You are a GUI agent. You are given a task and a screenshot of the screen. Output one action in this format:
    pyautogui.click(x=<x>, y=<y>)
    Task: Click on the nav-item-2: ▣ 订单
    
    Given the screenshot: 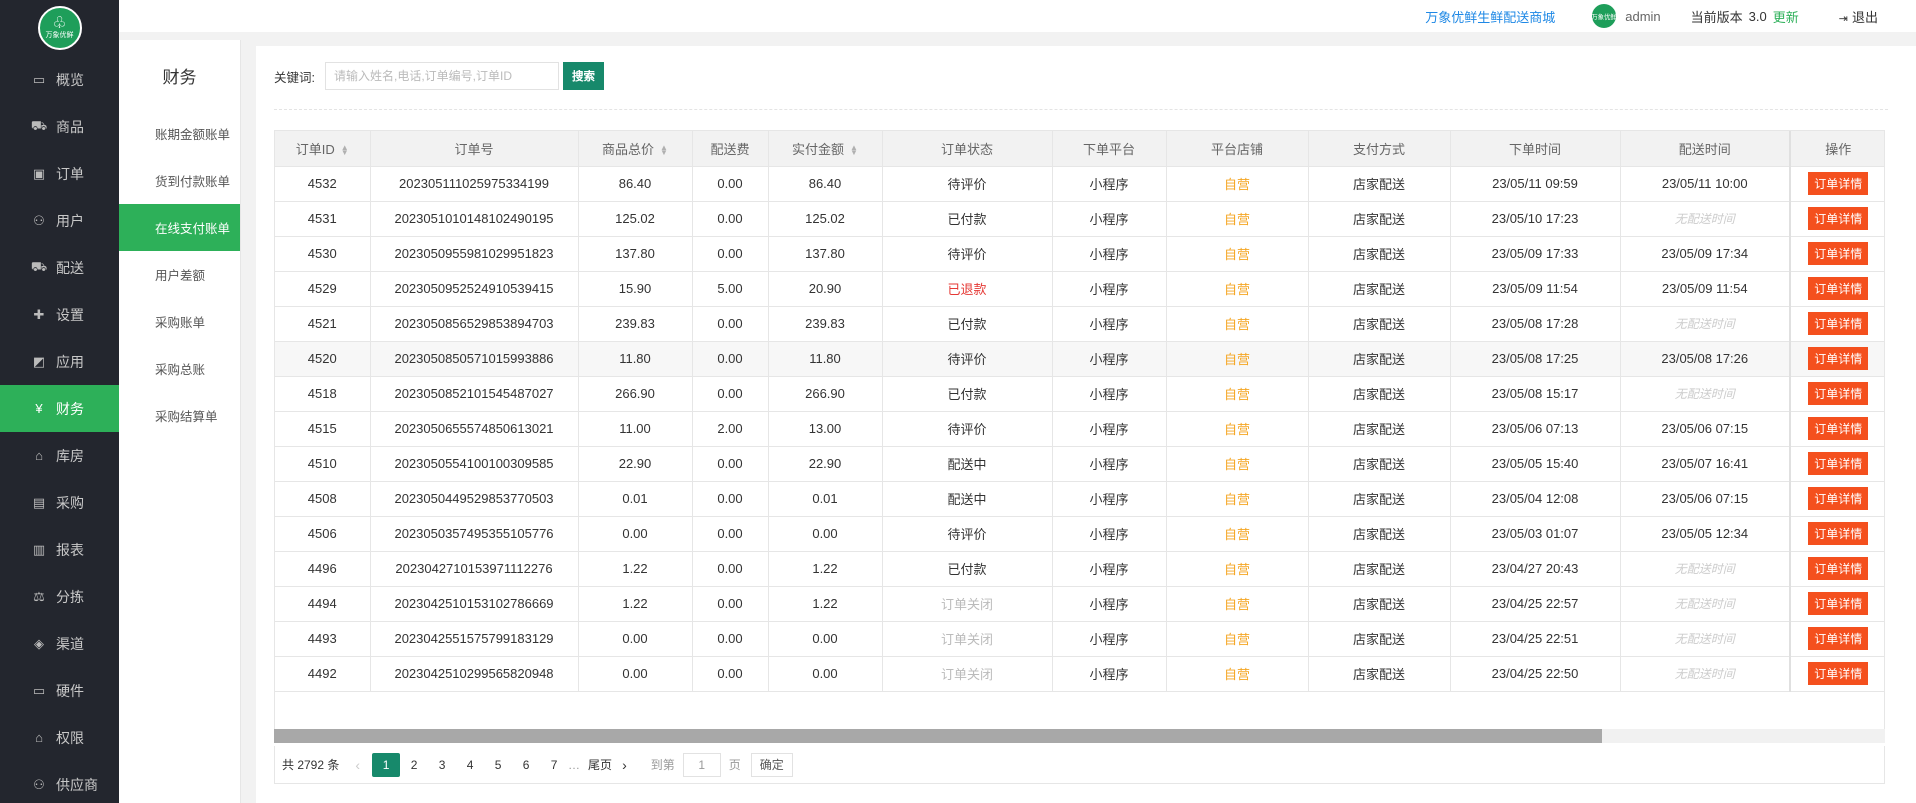 What is the action you would take?
    pyautogui.click(x=59, y=173)
    